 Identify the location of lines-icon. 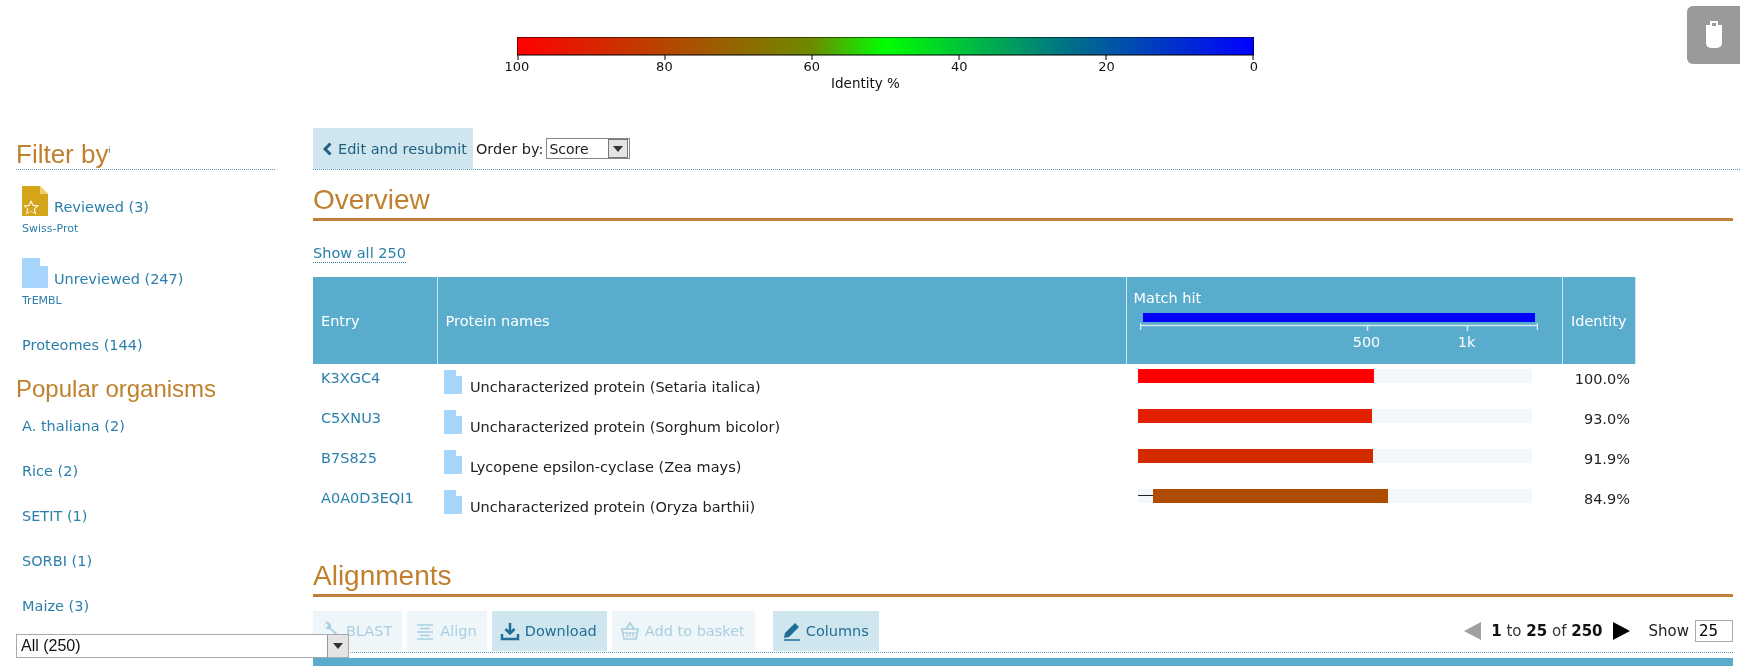
(425, 631).